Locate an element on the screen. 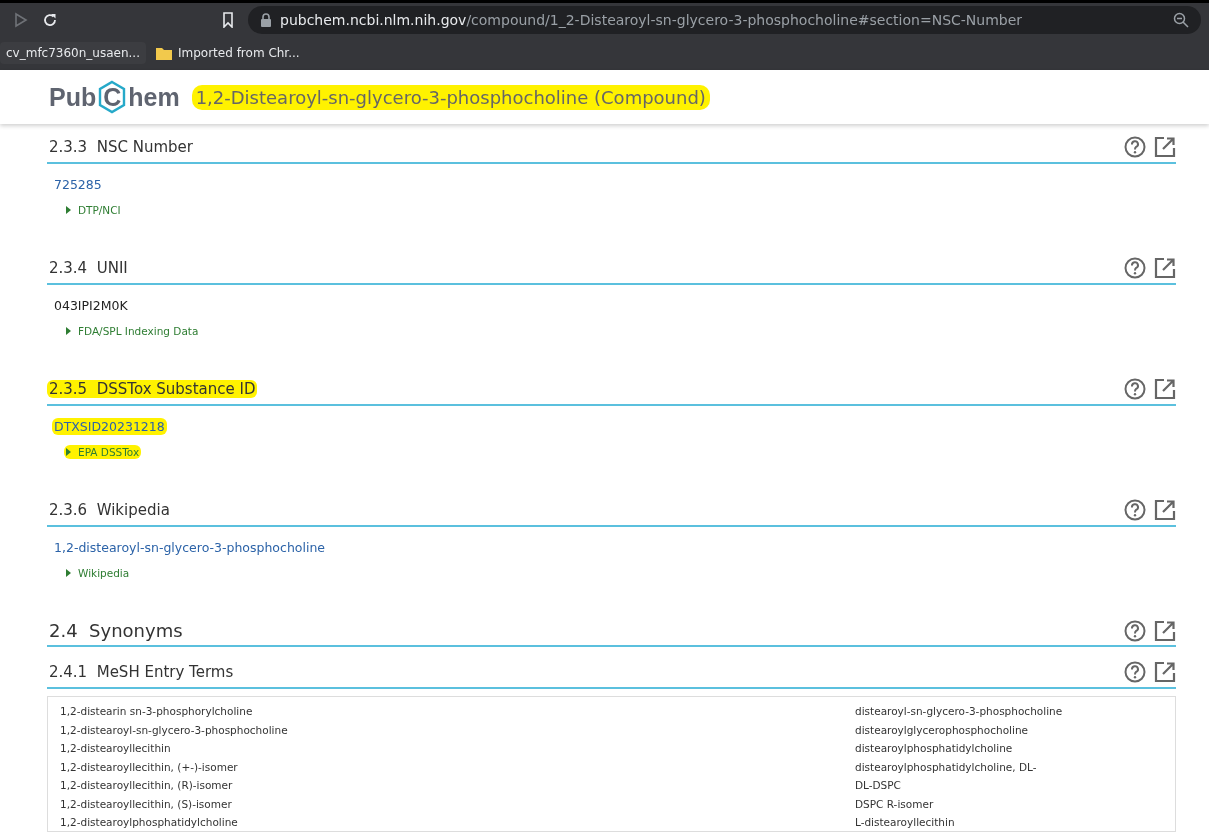 The width and height of the screenshot is (1209, 836). synonym-text: L-distearoyllecithin is located at coordinates (905, 822).